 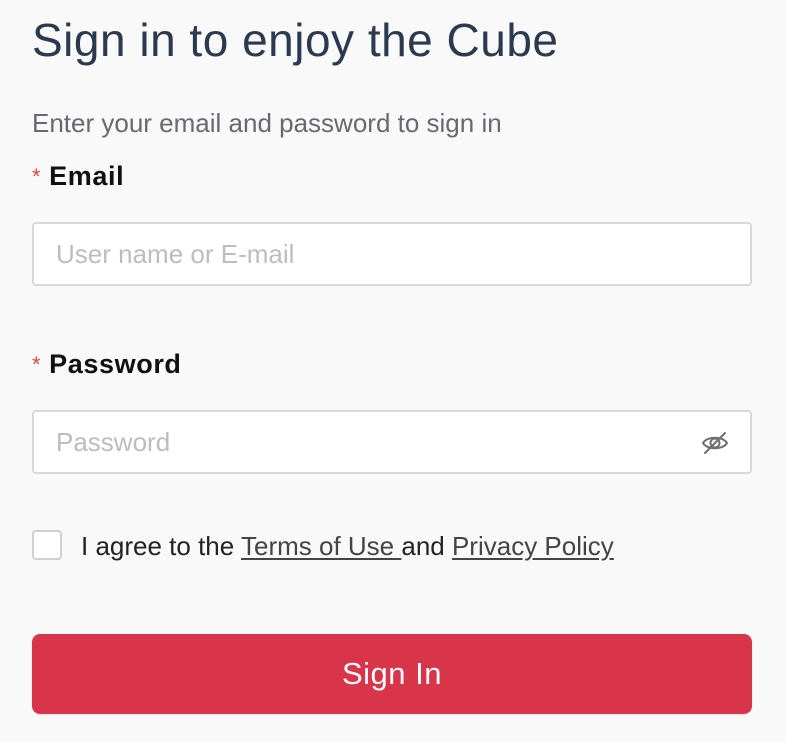 I want to click on agreement-conjunction: and, so click(x=426, y=546).